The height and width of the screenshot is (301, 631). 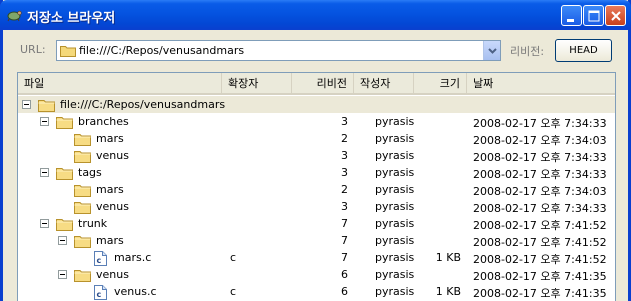 I want to click on column-header: 파일 확장자 리비전 작성자 크기 날짜, so click(x=316, y=84).